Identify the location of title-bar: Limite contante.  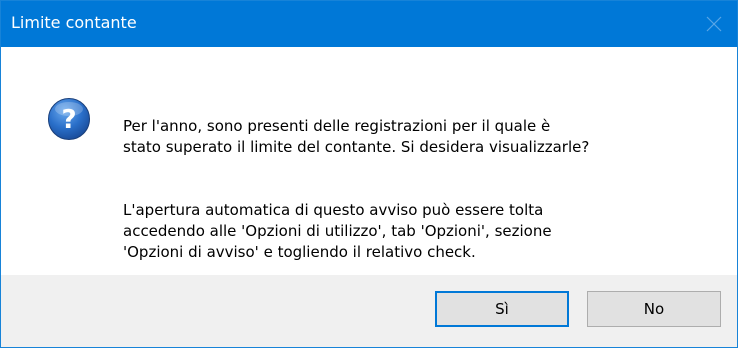
(369, 24).